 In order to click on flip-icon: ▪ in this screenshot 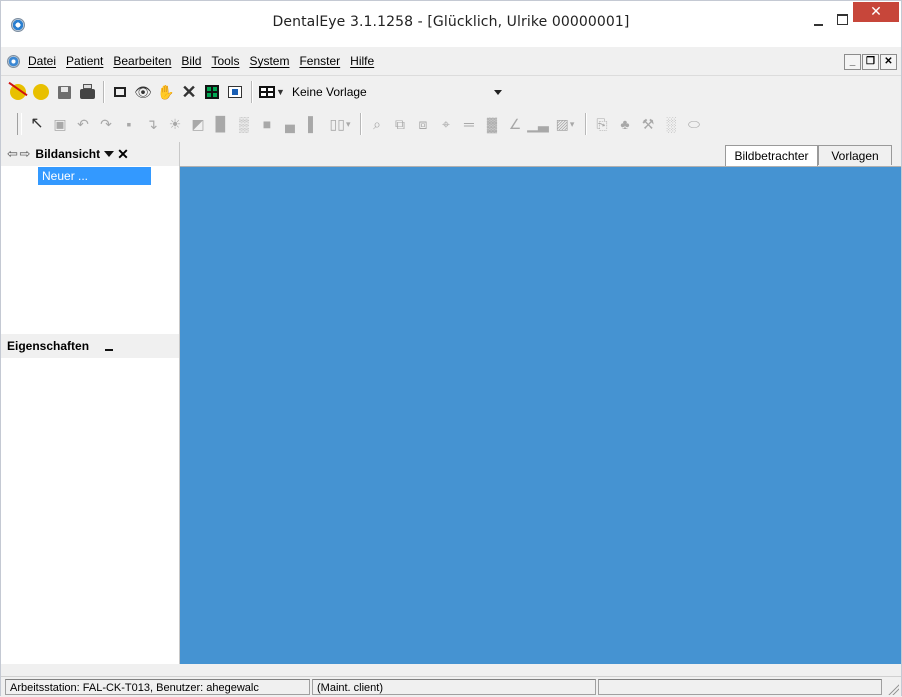, I will do `click(129, 124)`.